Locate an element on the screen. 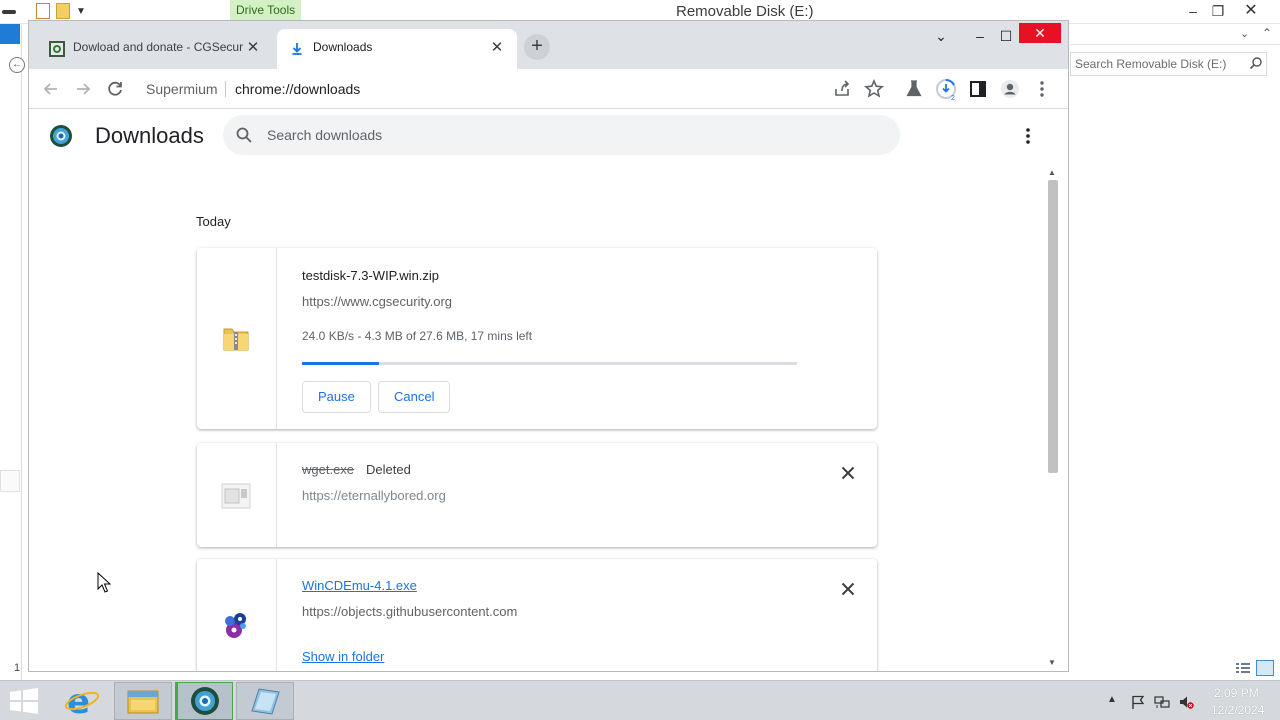  browser-maximize-button: ☐ is located at coordinates (1006, 36).